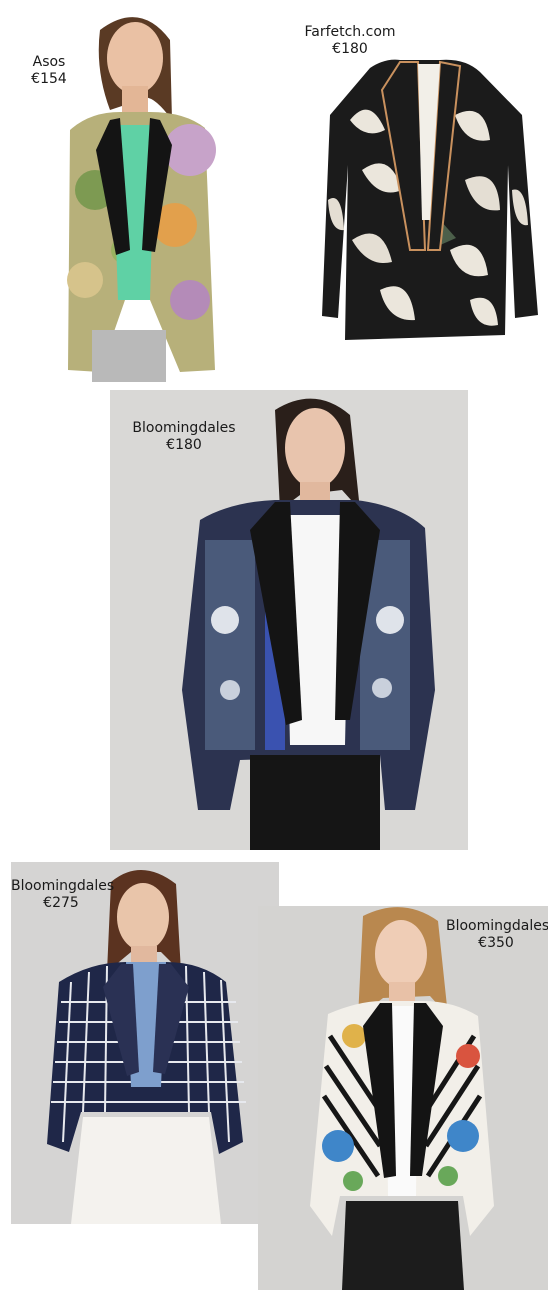 Image resolution: width=560 pixels, height=1306 pixels. I want to click on store-name: Farfetch.com, so click(350, 32).